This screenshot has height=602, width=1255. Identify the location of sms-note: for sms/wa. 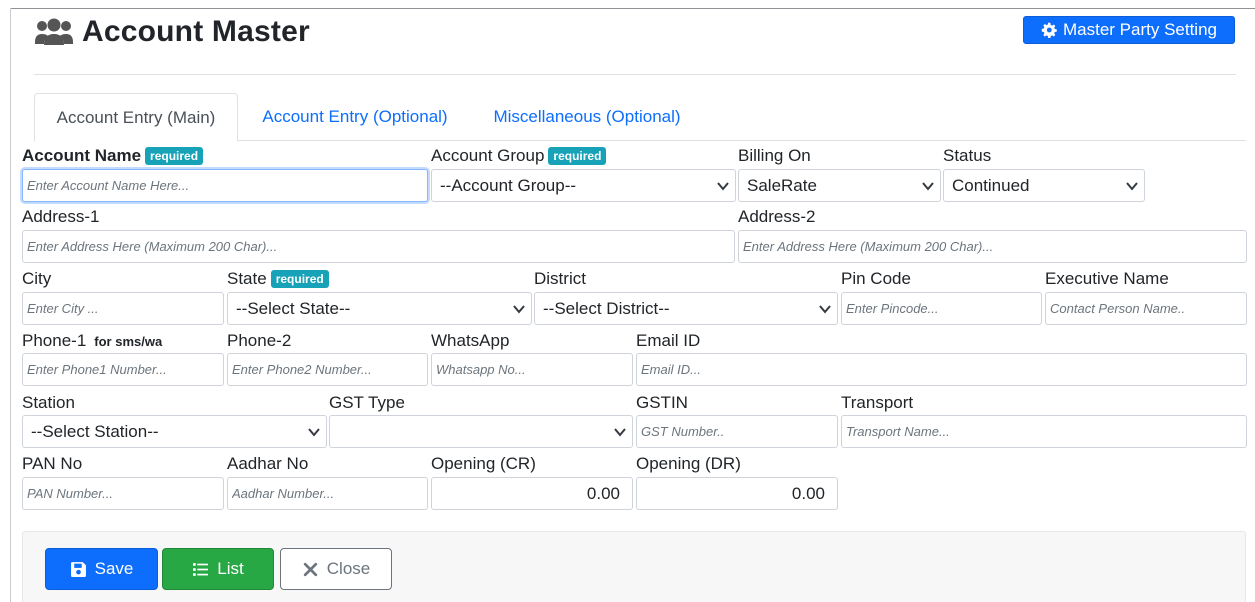
(128, 341).